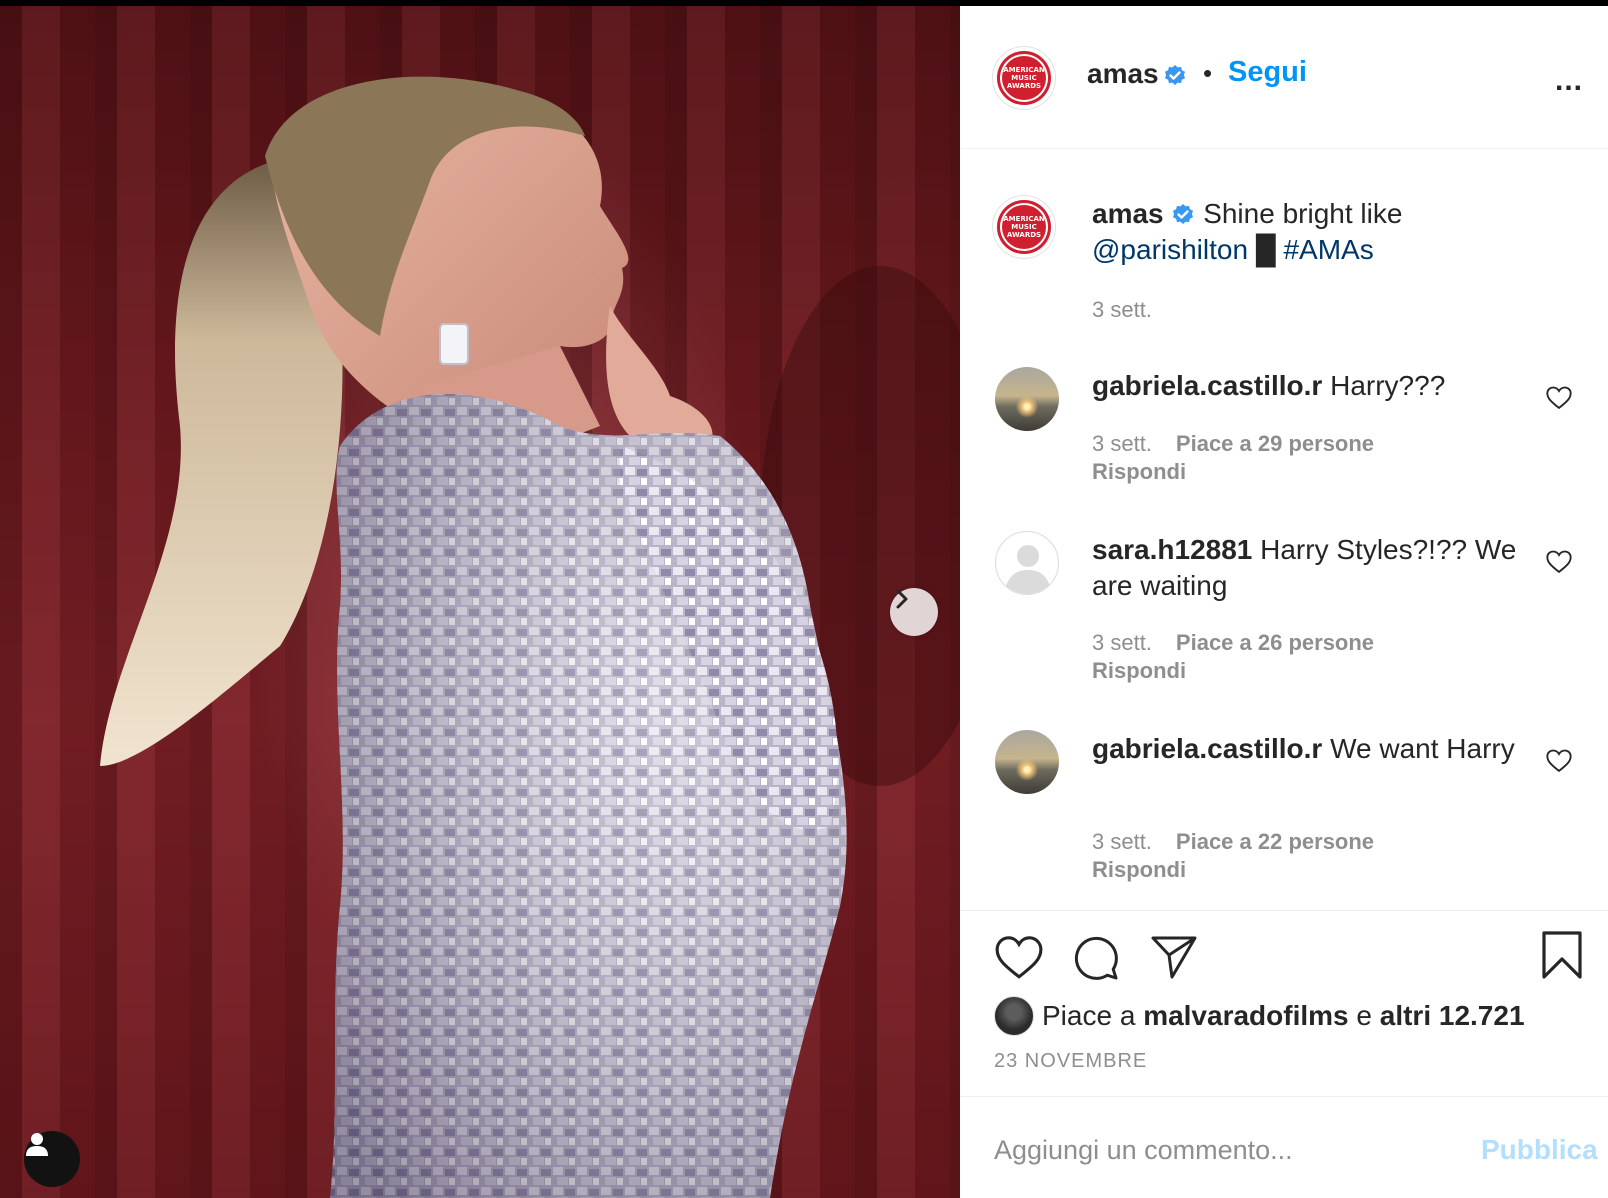 This screenshot has width=1608, height=1198. I want to click on post-date: 23 NOVEMBRE, so click(1070, 1061).